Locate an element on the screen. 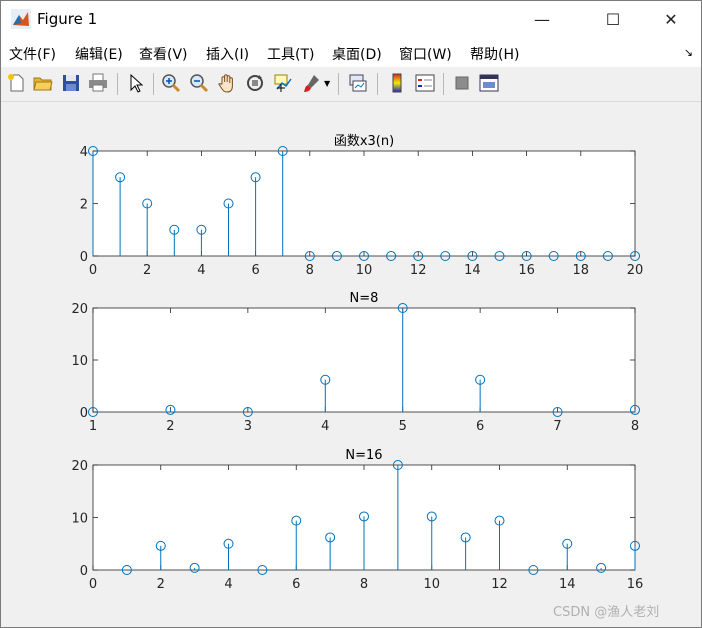 The image size is (702, 628). close-button: ✕ is located at coordinates (671, 20).